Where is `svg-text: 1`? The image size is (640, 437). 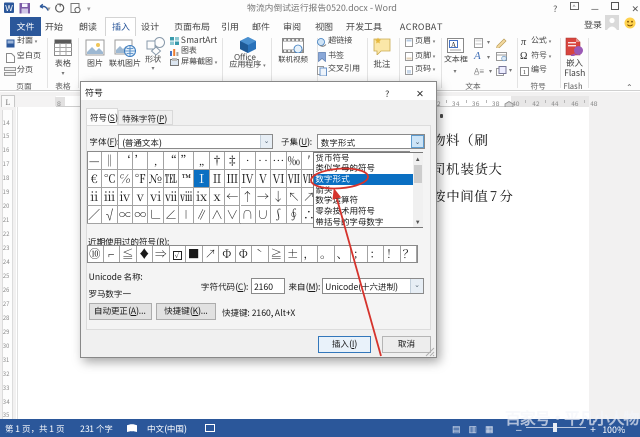
svg-text: 1 is located at coordinates (524, 72).